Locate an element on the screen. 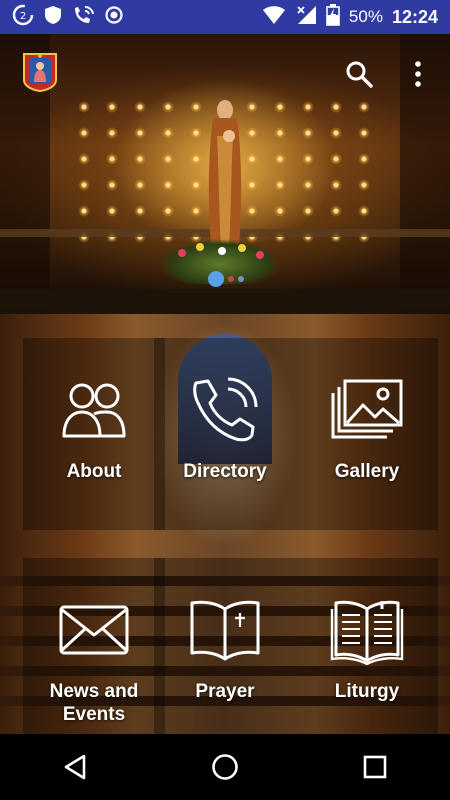 The width and height of the screenshot is (450, 800). about-tile: About is located at coordinates (94, 434).